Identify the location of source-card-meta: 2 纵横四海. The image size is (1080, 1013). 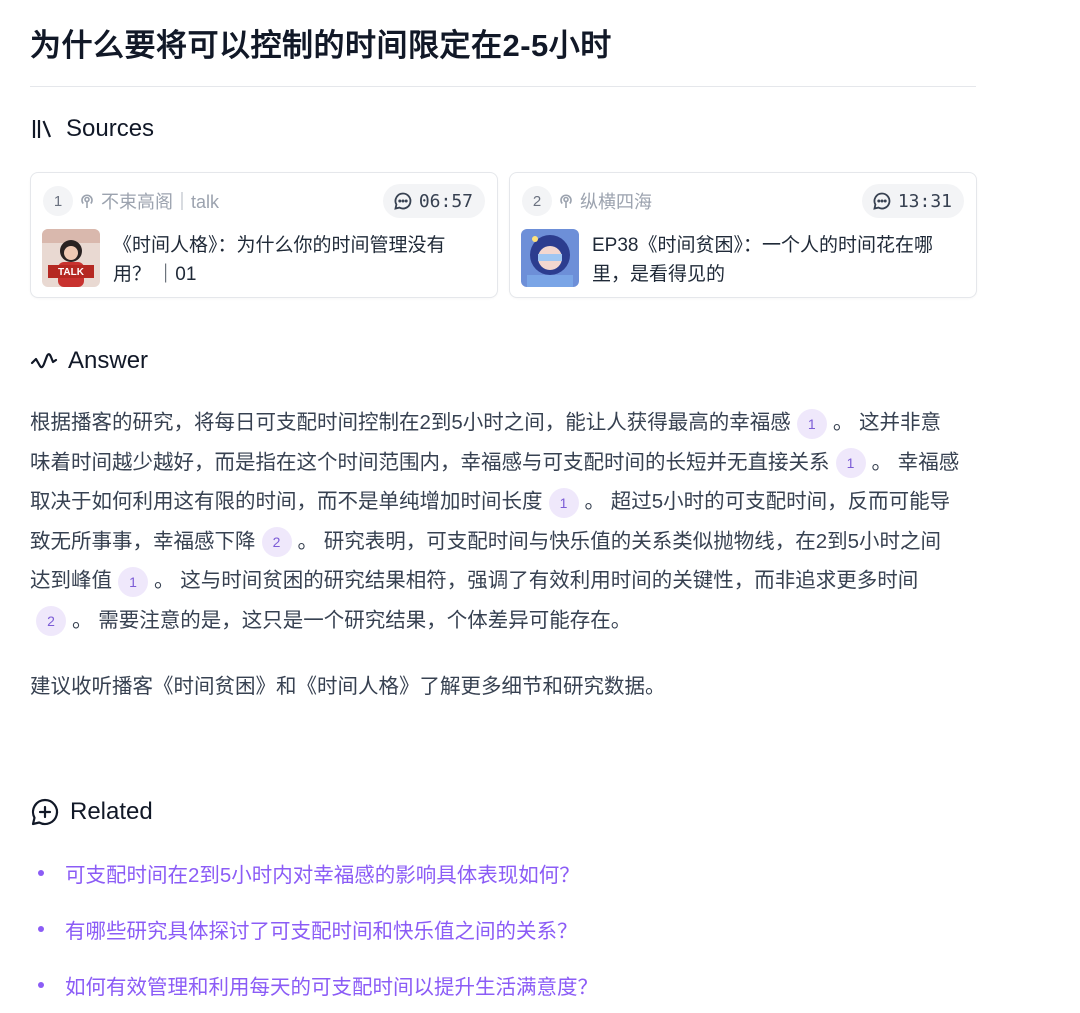
(587, 201).